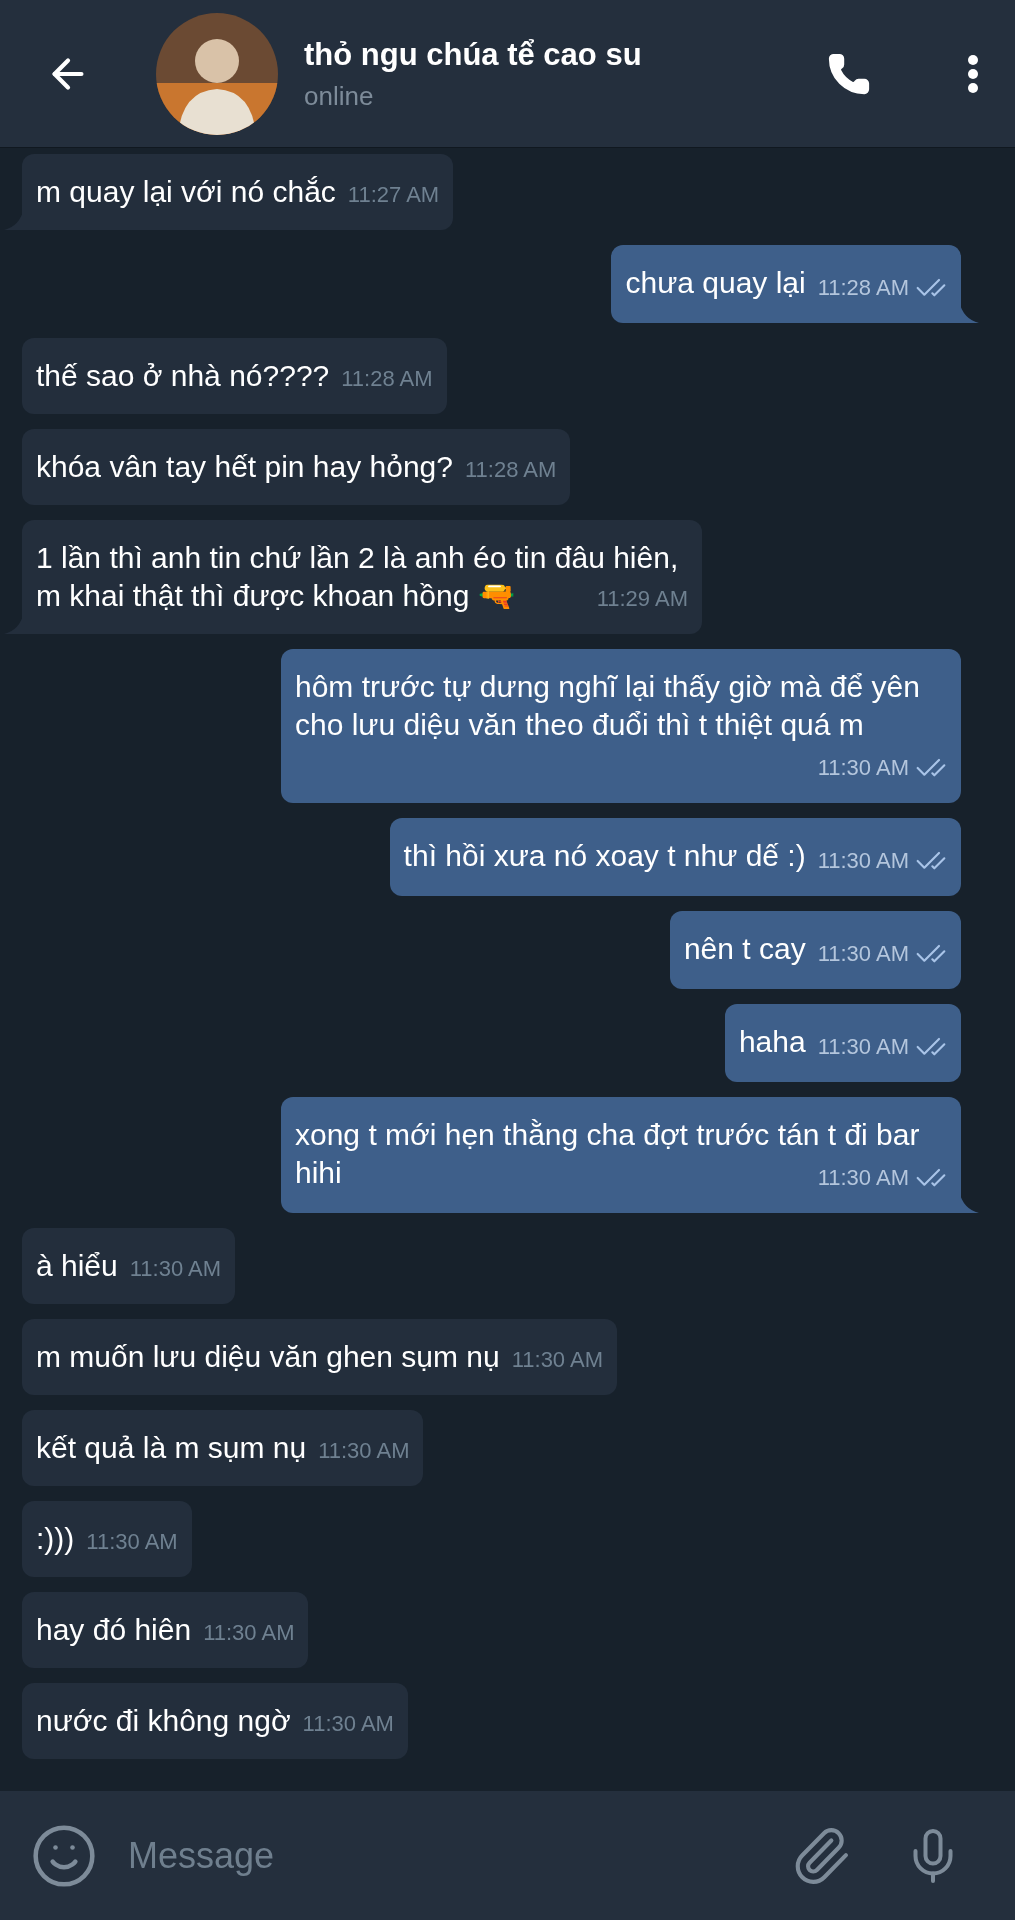 The height and width of the screenshot is (1920, 1015). I want to click on more-vertical-icon, so click(973, 73).